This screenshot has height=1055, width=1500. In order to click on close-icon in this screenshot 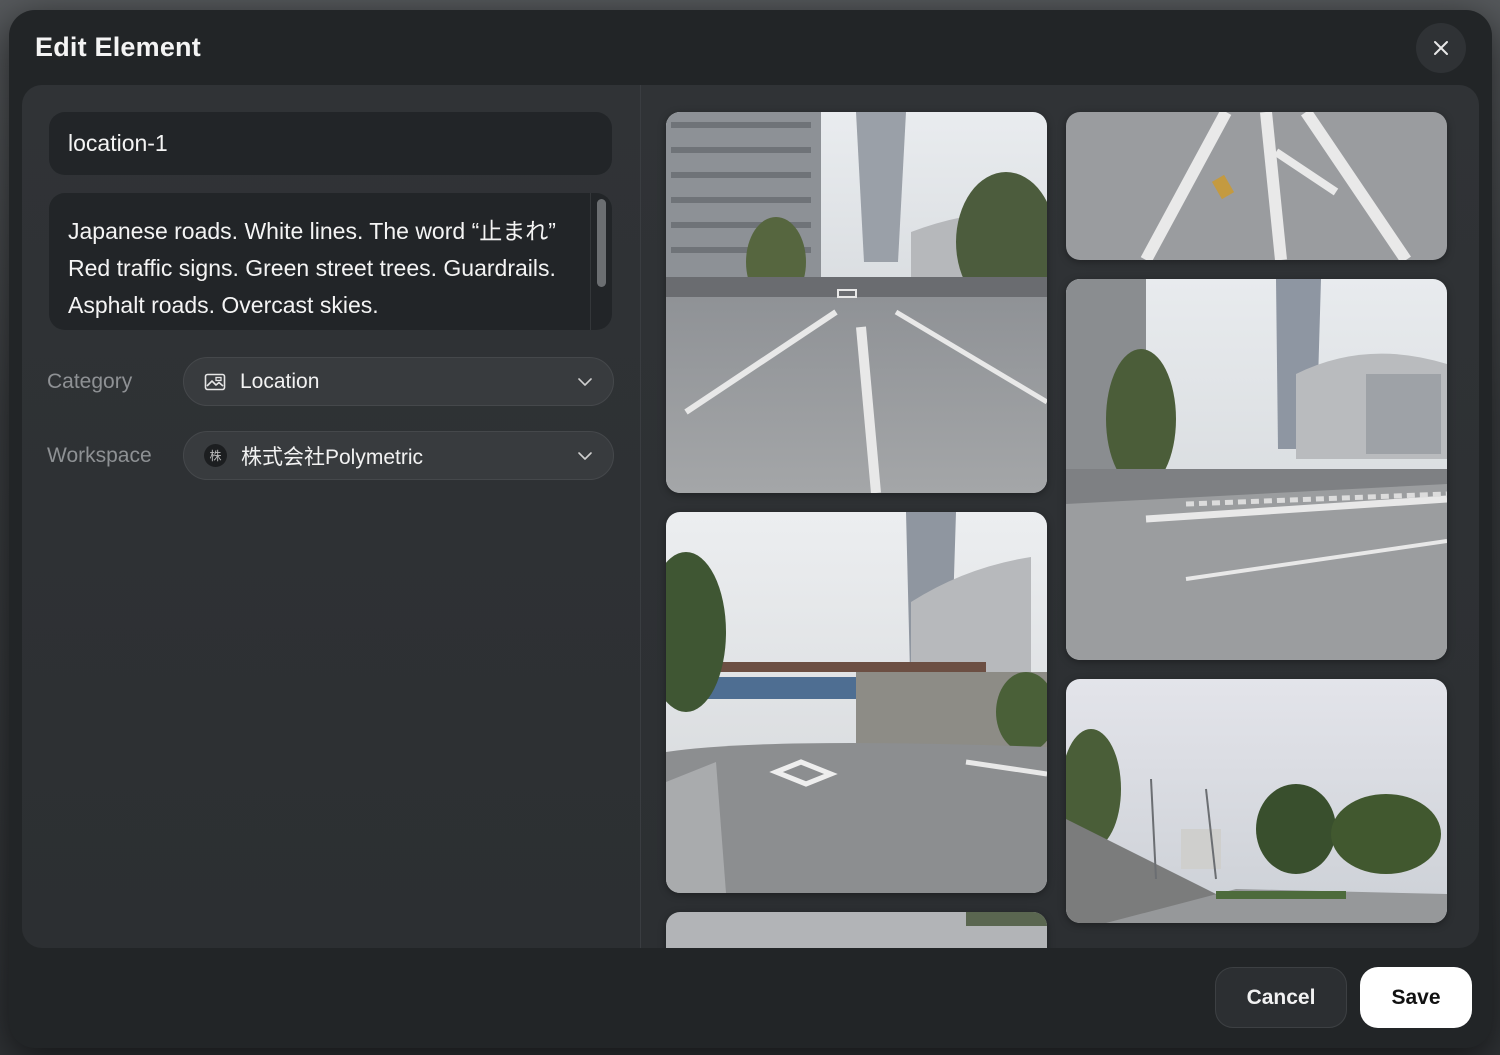, I will do `click(1441, 48)`.